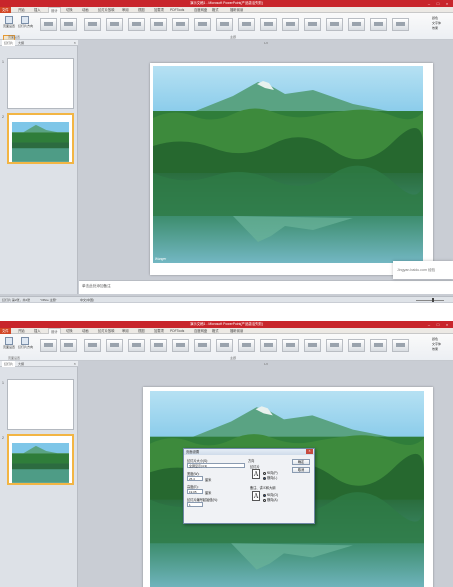  What do you see at coordinates (195, 504) in the screenshot?
I see `slide-number-input: 1` at bounding box center [195, 504].